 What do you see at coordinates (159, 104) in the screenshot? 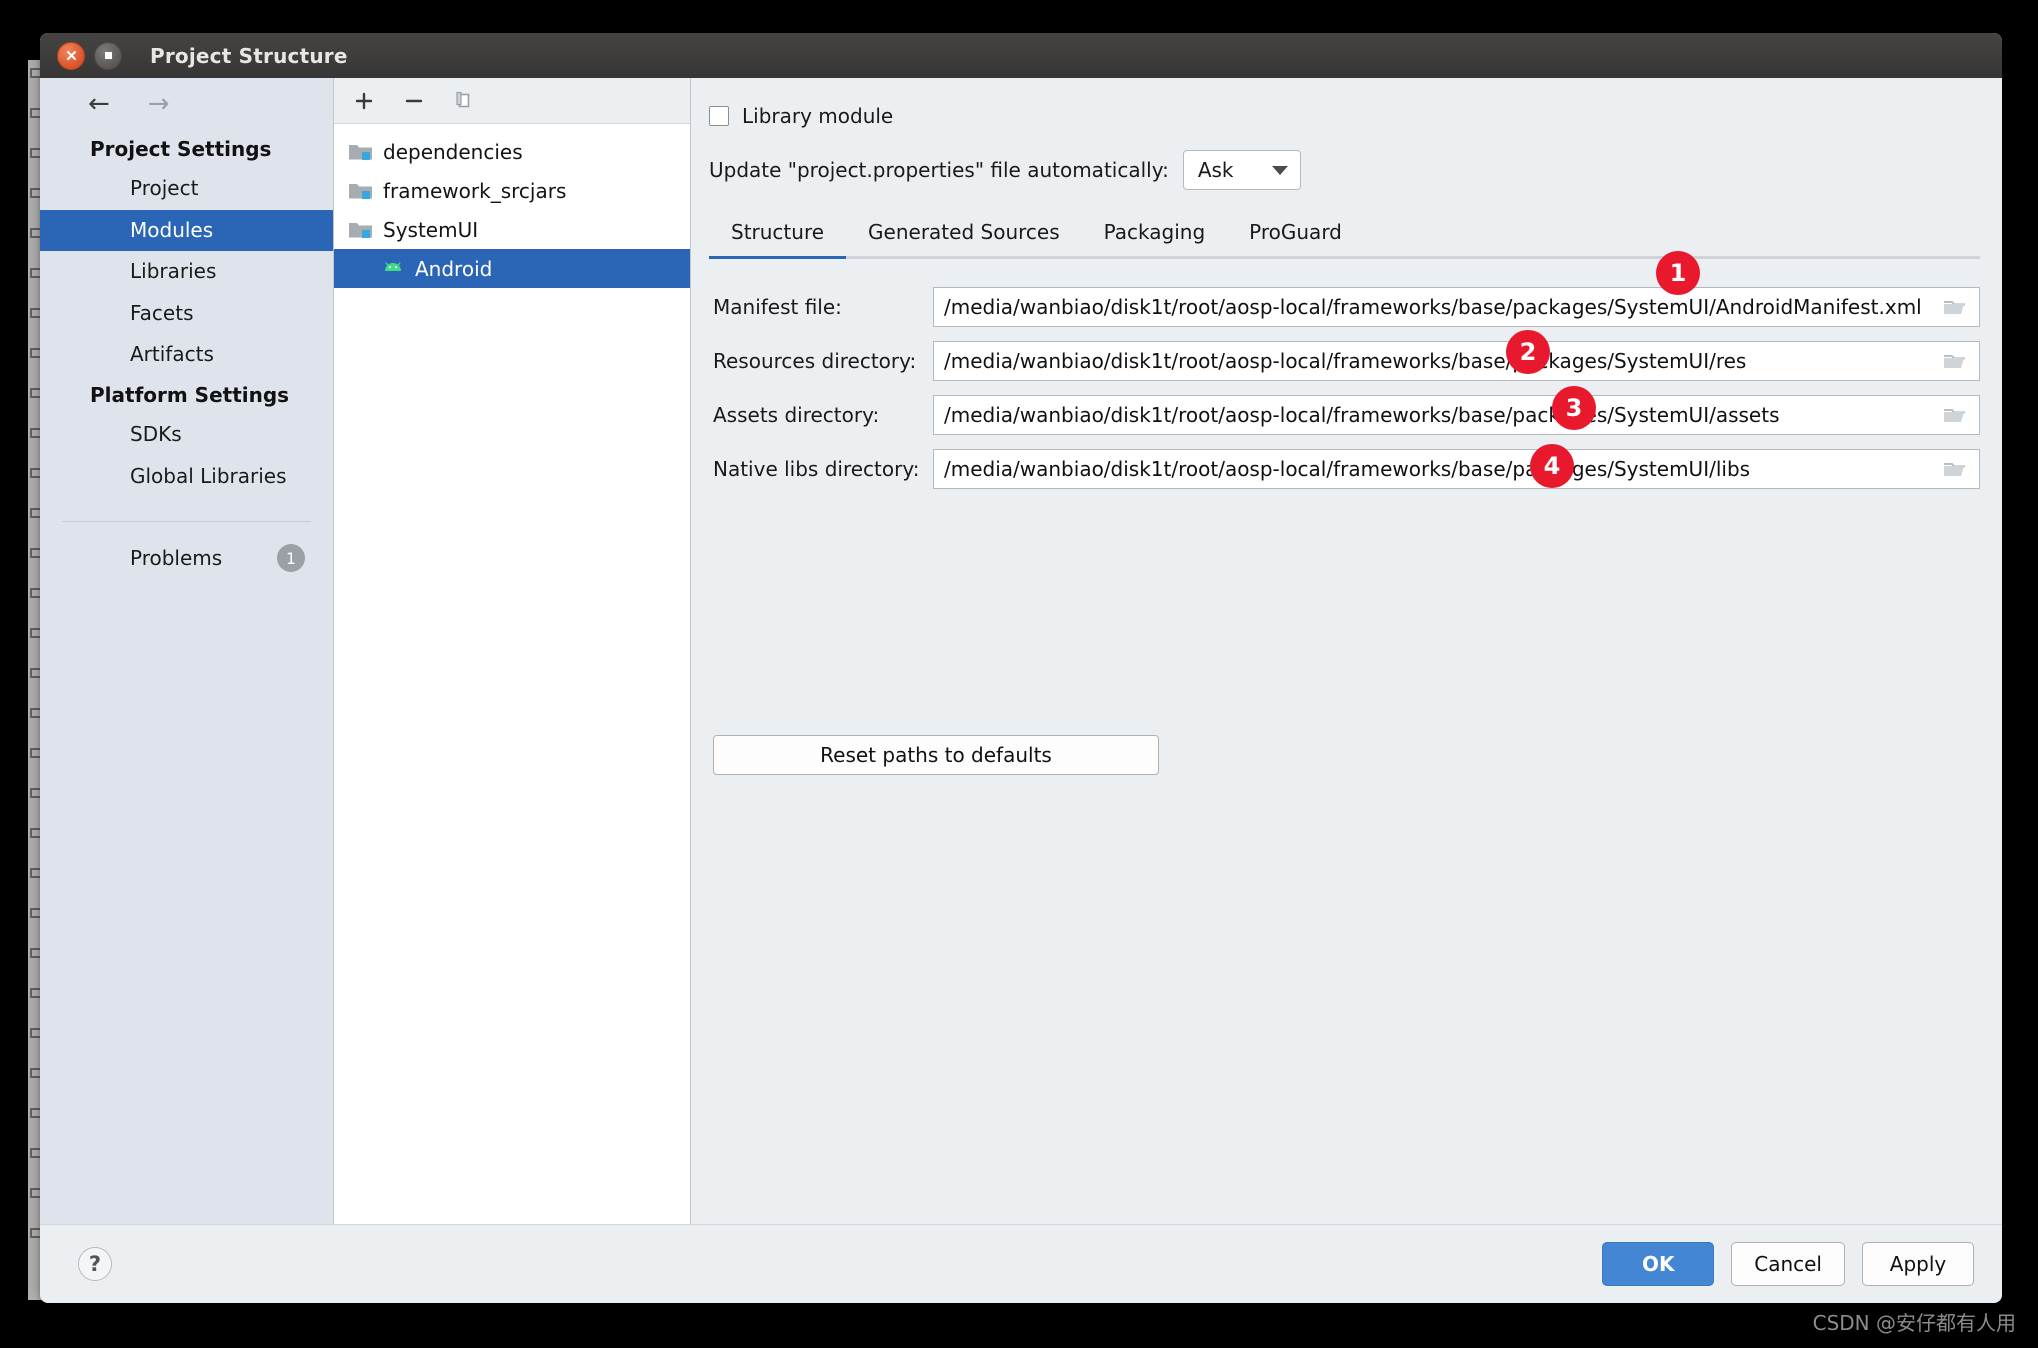
I see `forward-arrow-icon: →` at bounding box center [159, 104].